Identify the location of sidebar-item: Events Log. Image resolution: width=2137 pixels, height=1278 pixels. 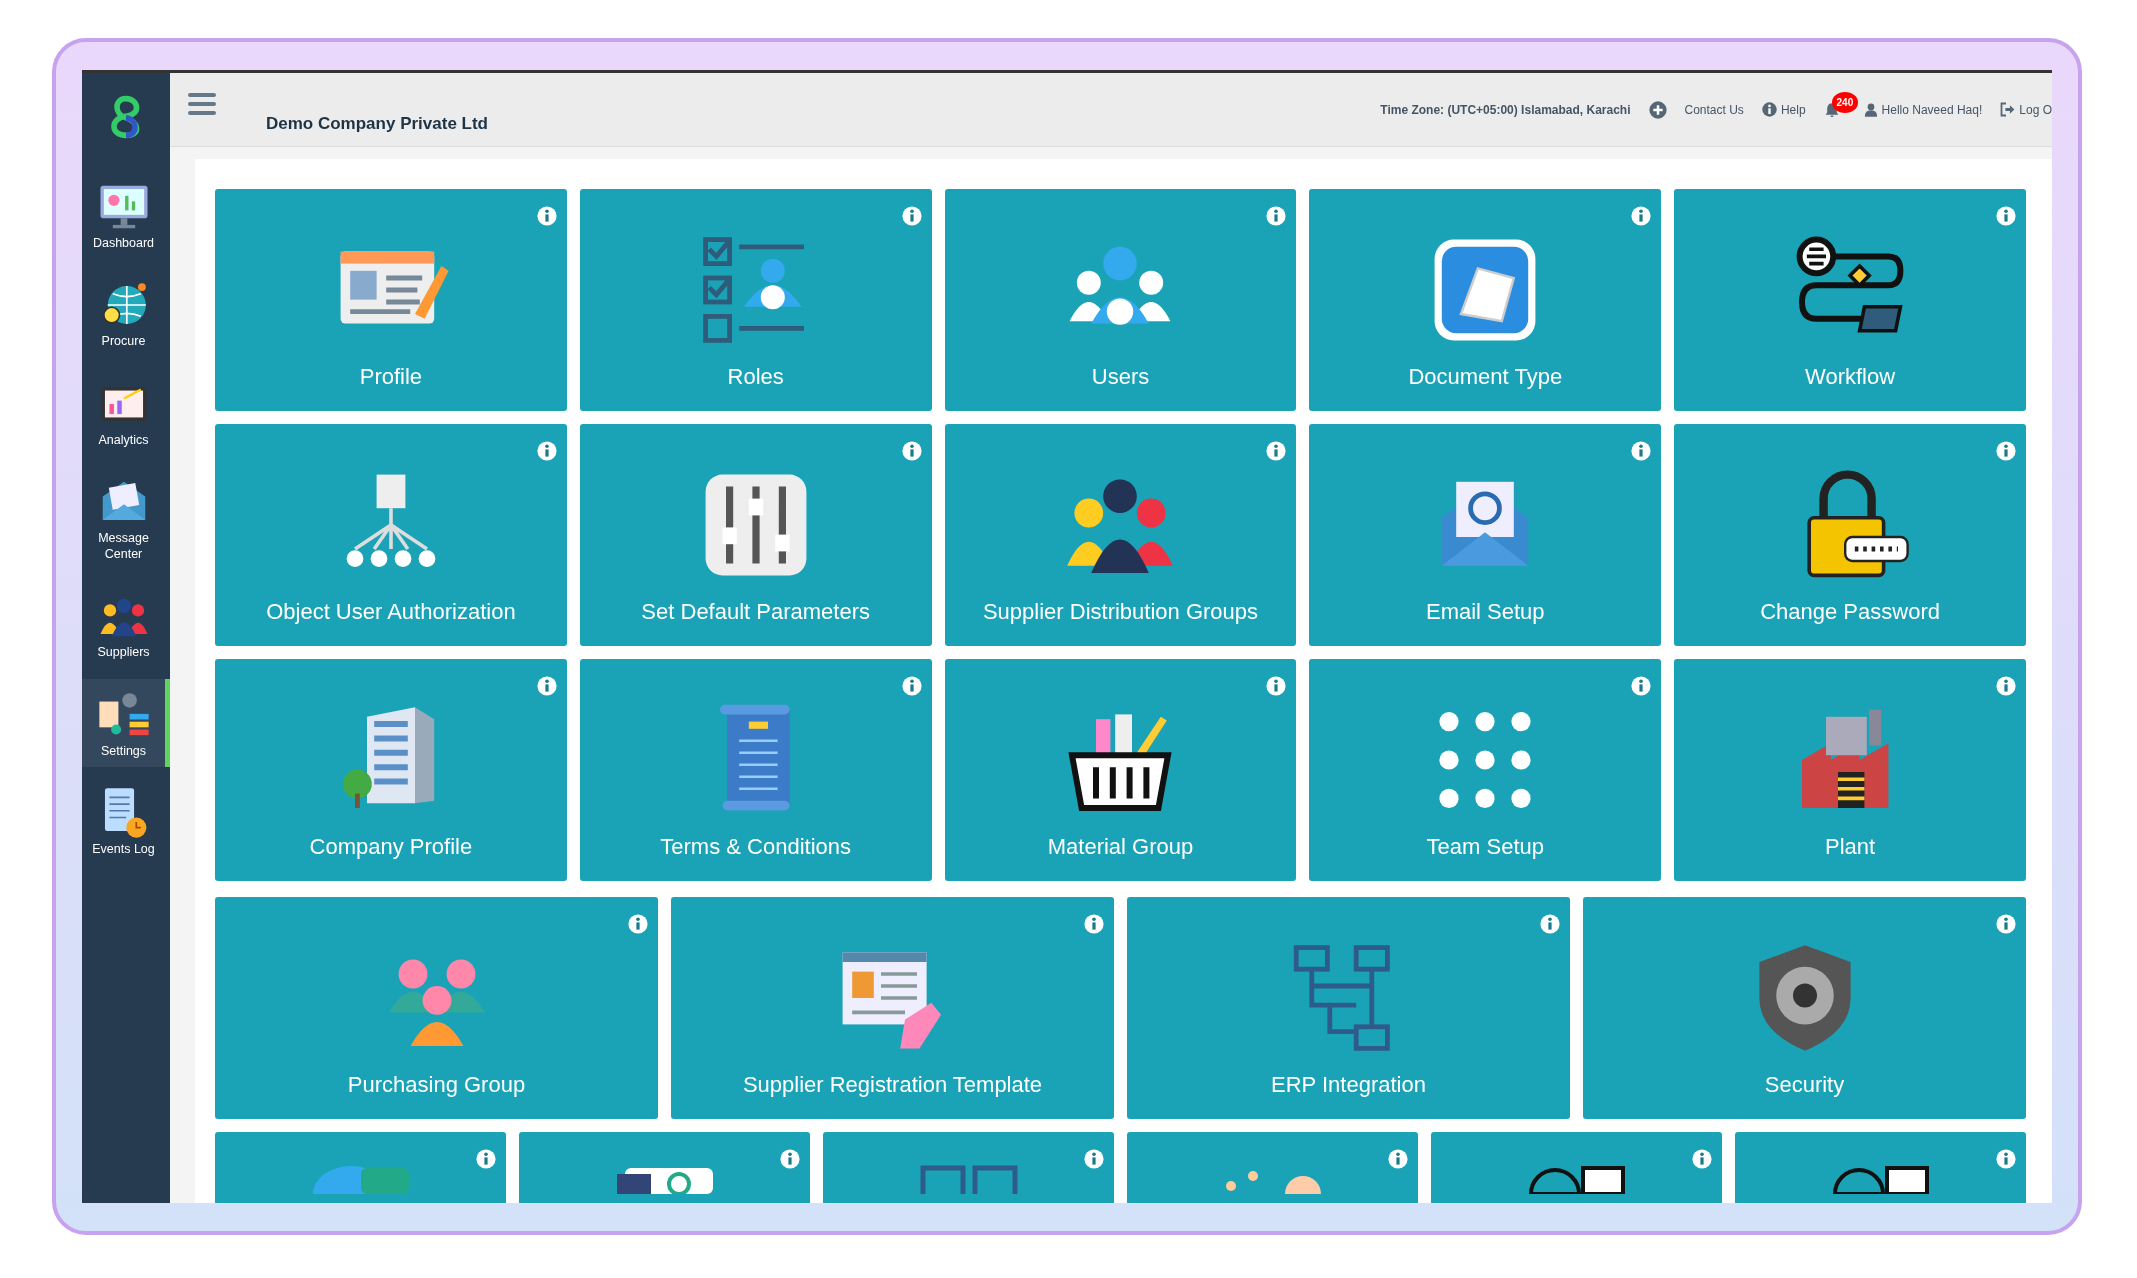
(126, 820).